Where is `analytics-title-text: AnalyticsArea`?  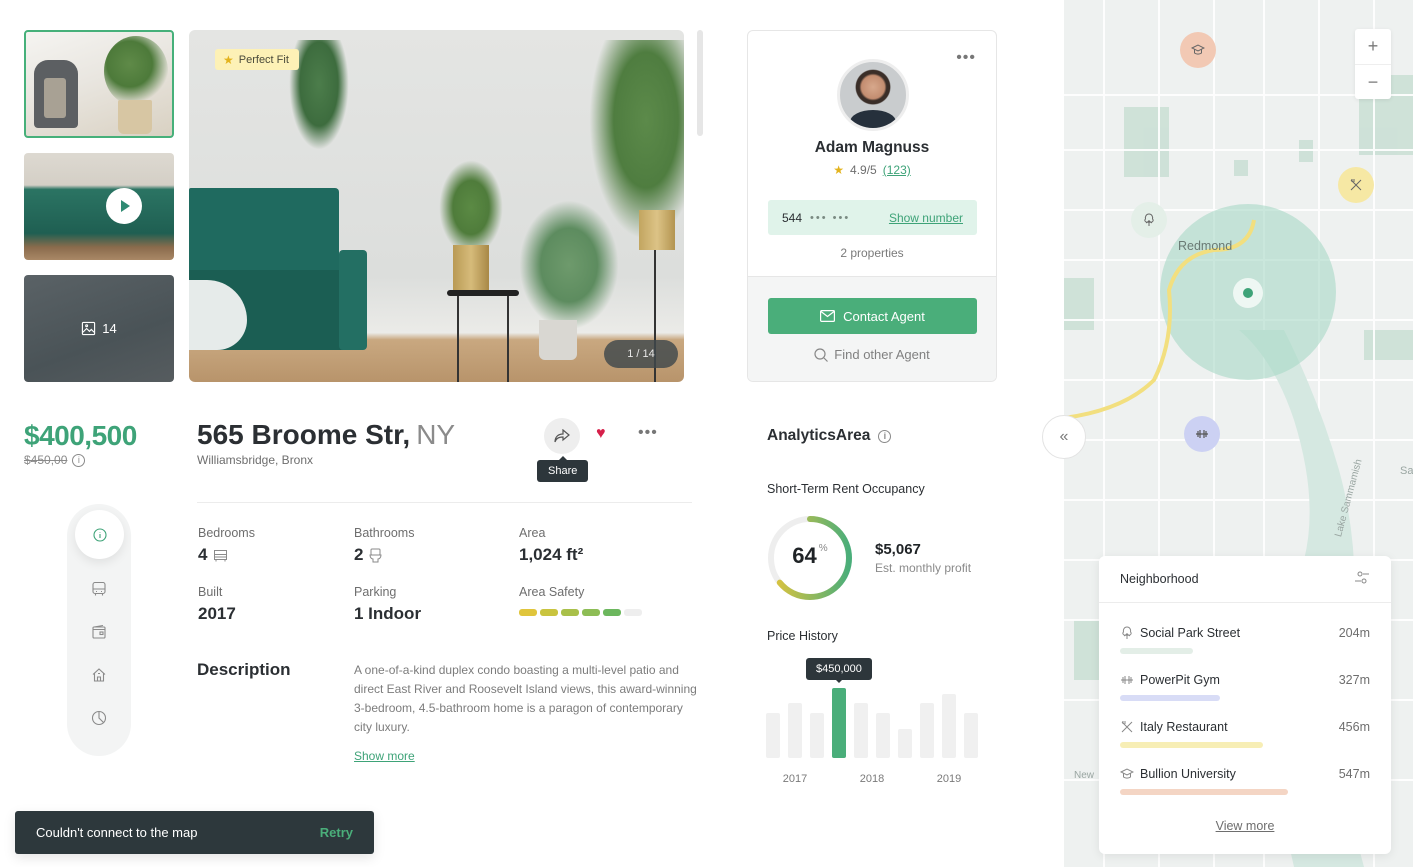 analytics-title-text: AnalyticsArea is located at coordinates (819, 435).